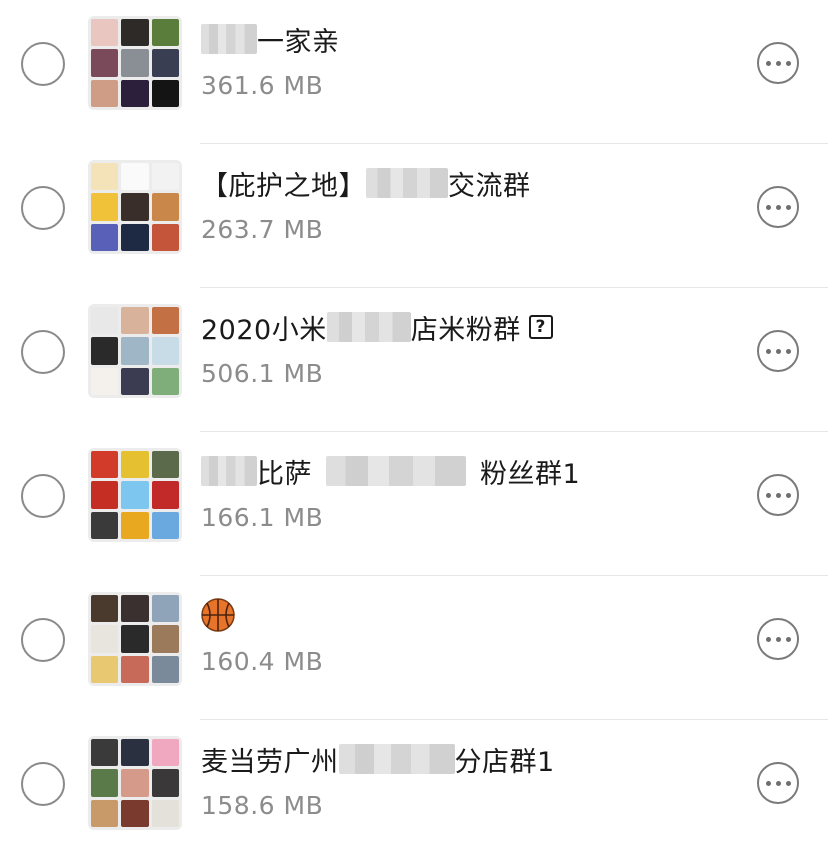  I want to click on storage-size: 361.6 MB, so click(262, 85).